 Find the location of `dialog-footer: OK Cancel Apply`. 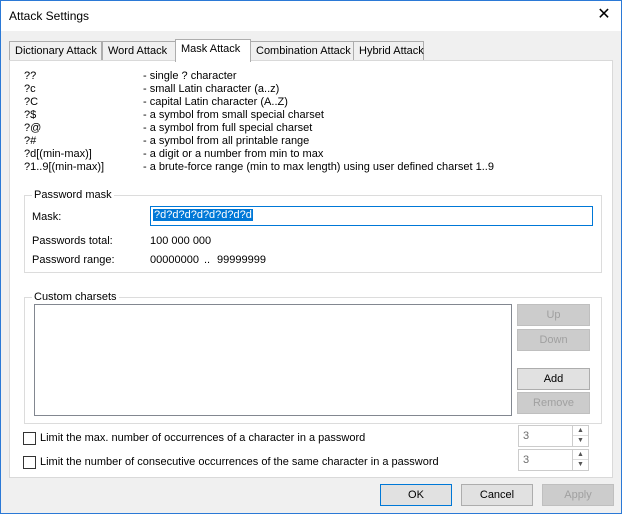

dialog-footer: OK Cancel Apply is located at coordinates (311, 496).